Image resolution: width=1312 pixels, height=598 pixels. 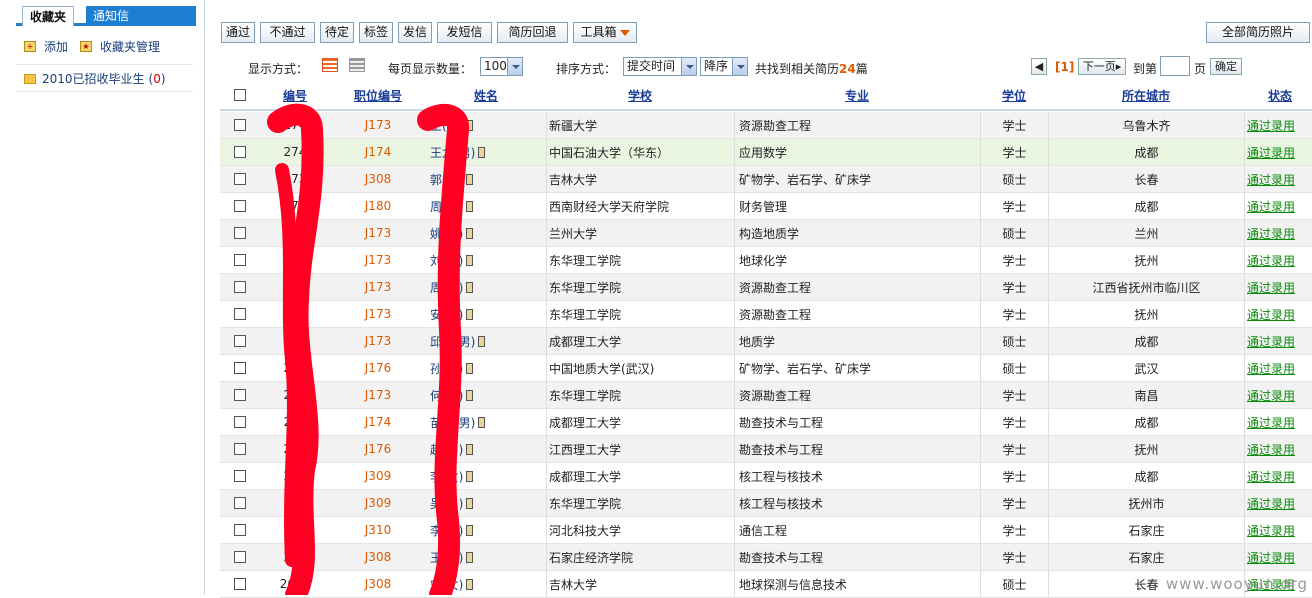 What do you see at coordinates (605, 32) in the screenshot?
I see `toolbox-button: 工具箱` at bounding box center [605, 32].